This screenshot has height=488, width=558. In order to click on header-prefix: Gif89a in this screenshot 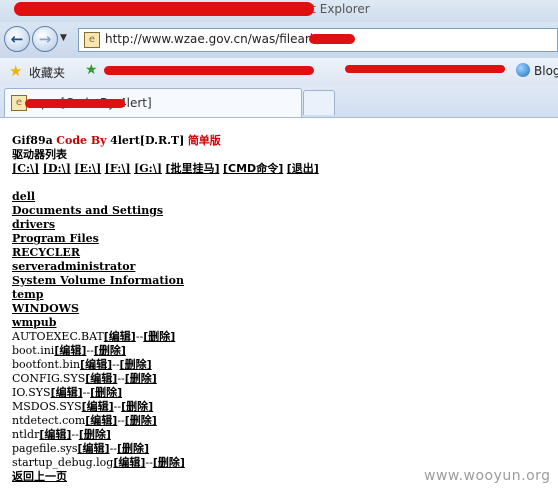, I will do `click(32, 140)`.